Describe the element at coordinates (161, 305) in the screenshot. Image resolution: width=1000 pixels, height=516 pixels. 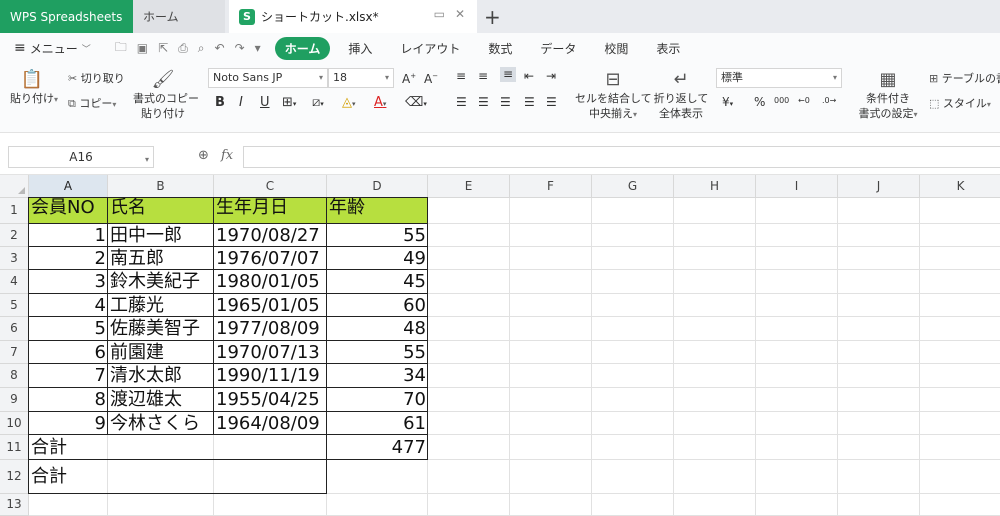
I see `data-cell-name: 工藤光` at that location.